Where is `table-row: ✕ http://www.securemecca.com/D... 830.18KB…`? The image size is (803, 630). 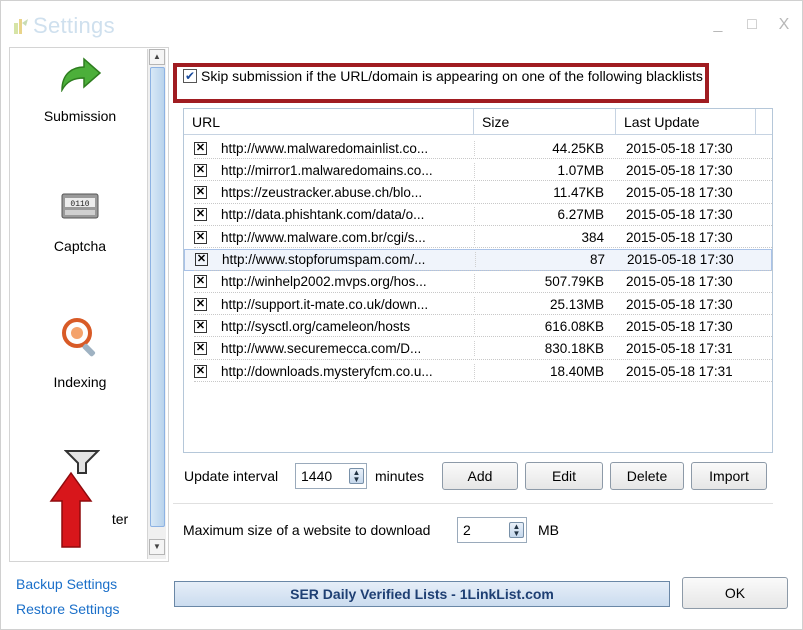
table-row: ✕ http://www.securemecca.com/D... 830.18KB… is located at coordinates (478, 349).